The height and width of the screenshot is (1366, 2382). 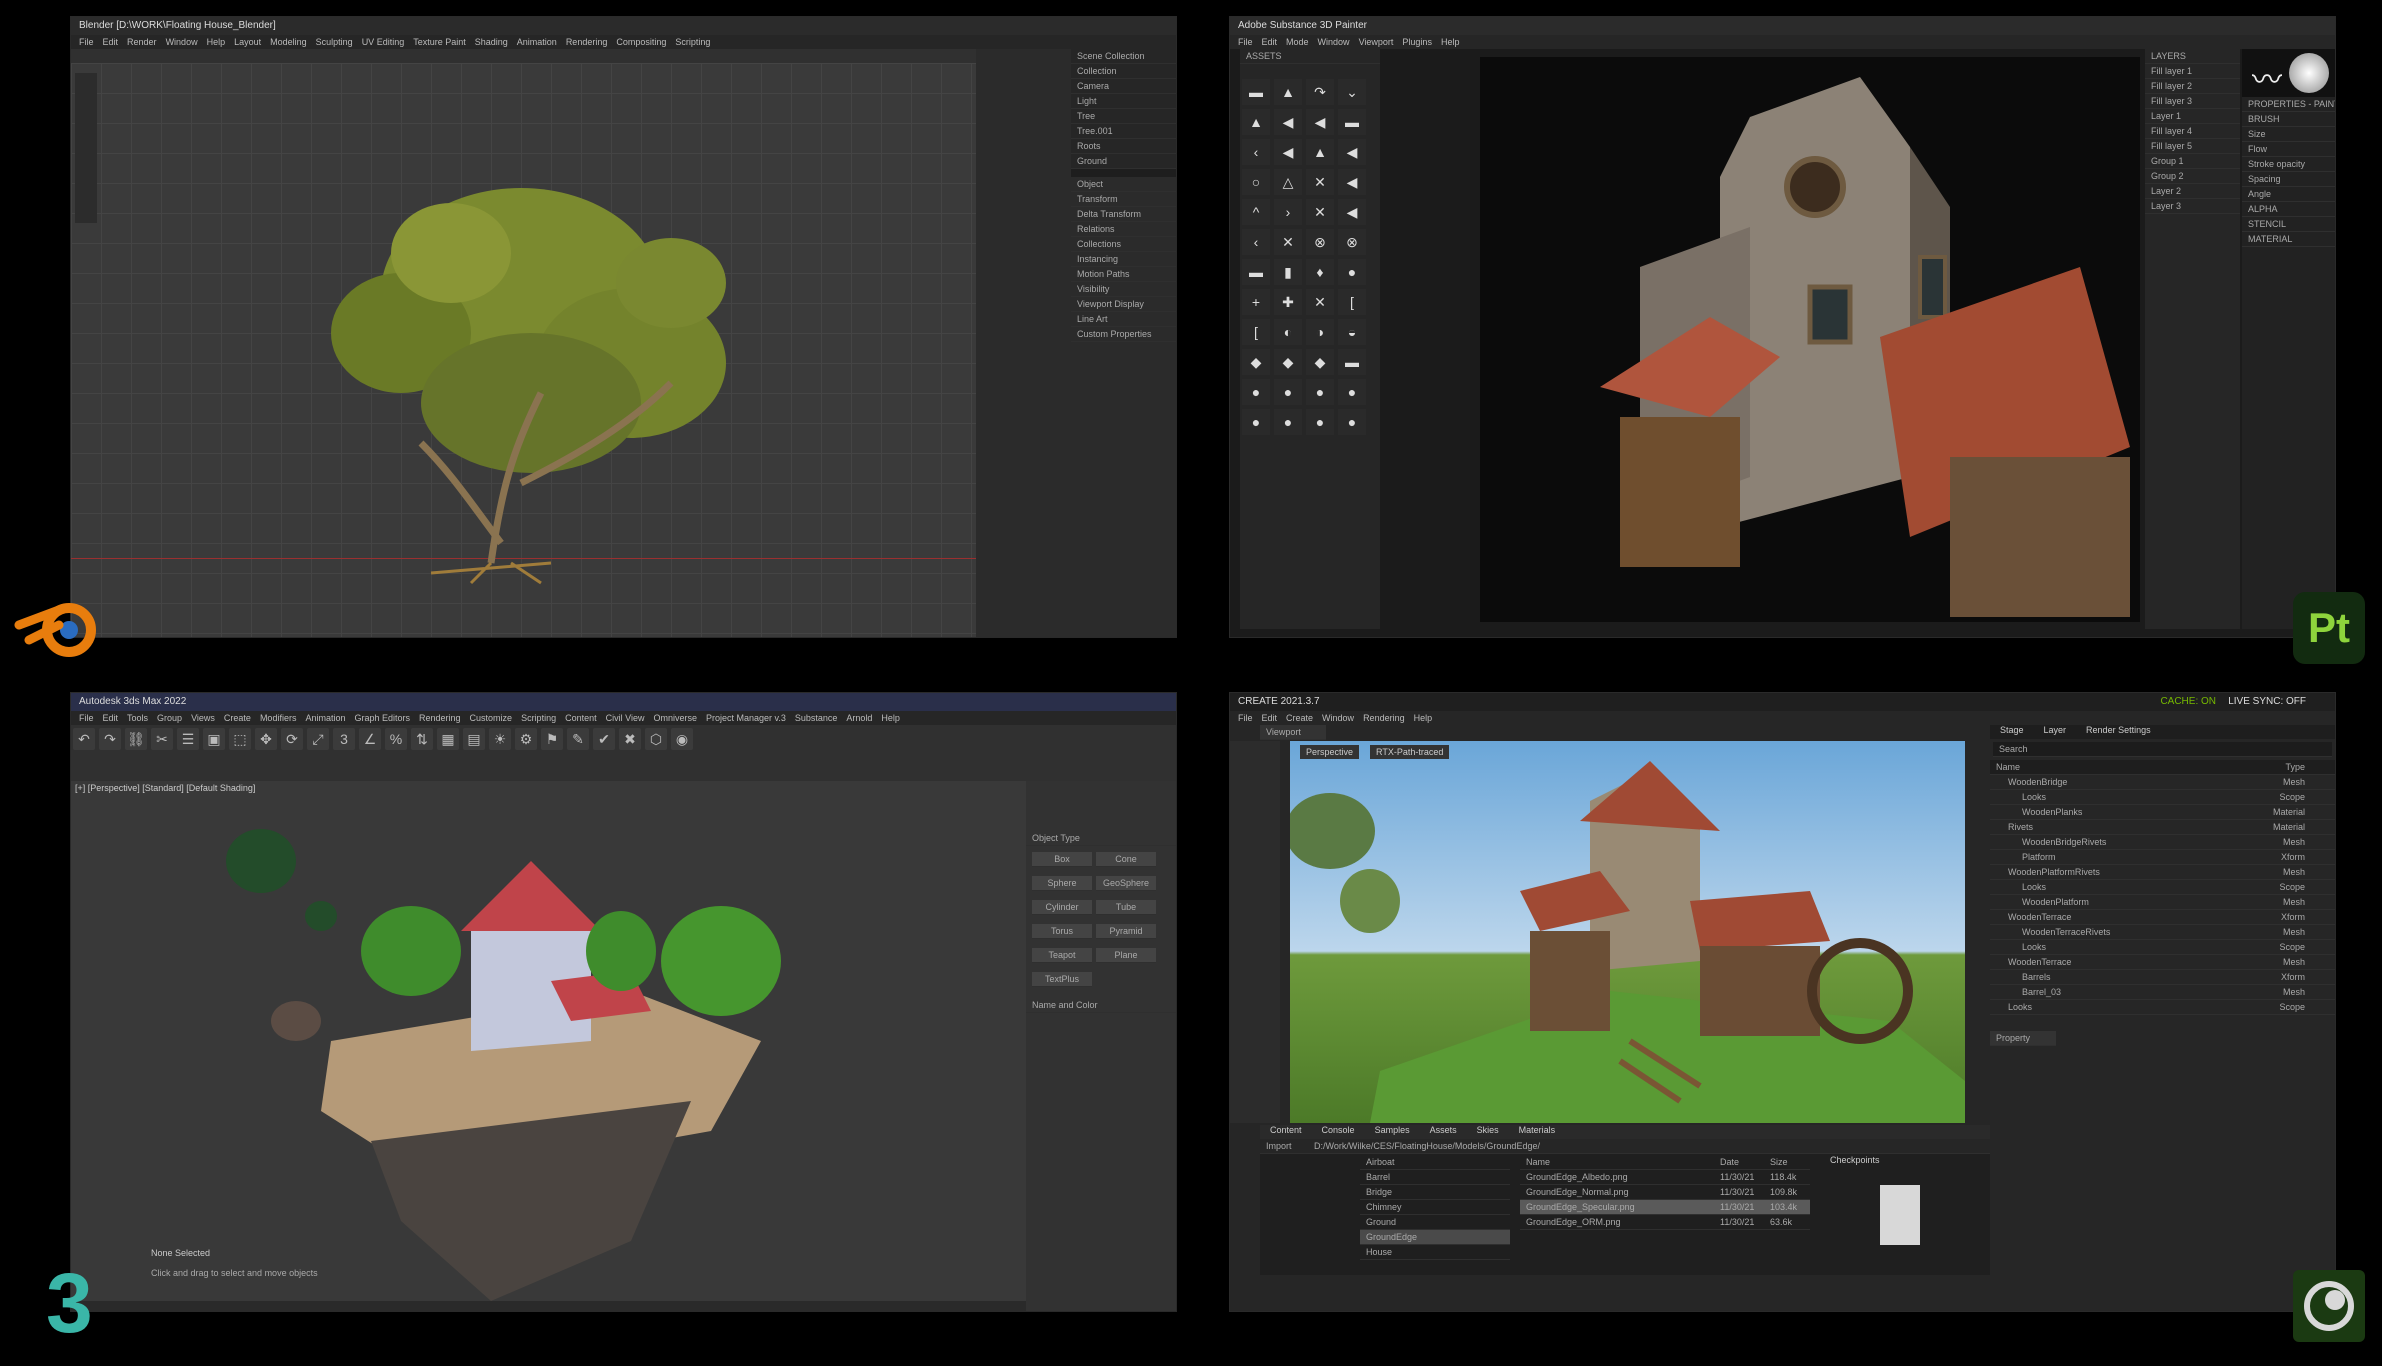 I want to click on stage-row: WoodenTerrace Mesh, so click(x=2162, y=962).